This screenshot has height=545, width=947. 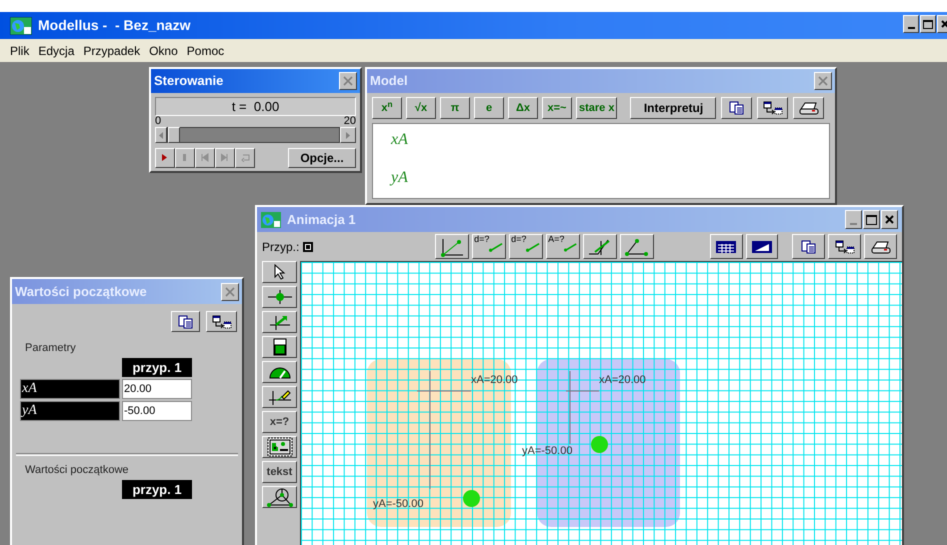 I want to click on scroll-right-button, so click(x=348, y=135).